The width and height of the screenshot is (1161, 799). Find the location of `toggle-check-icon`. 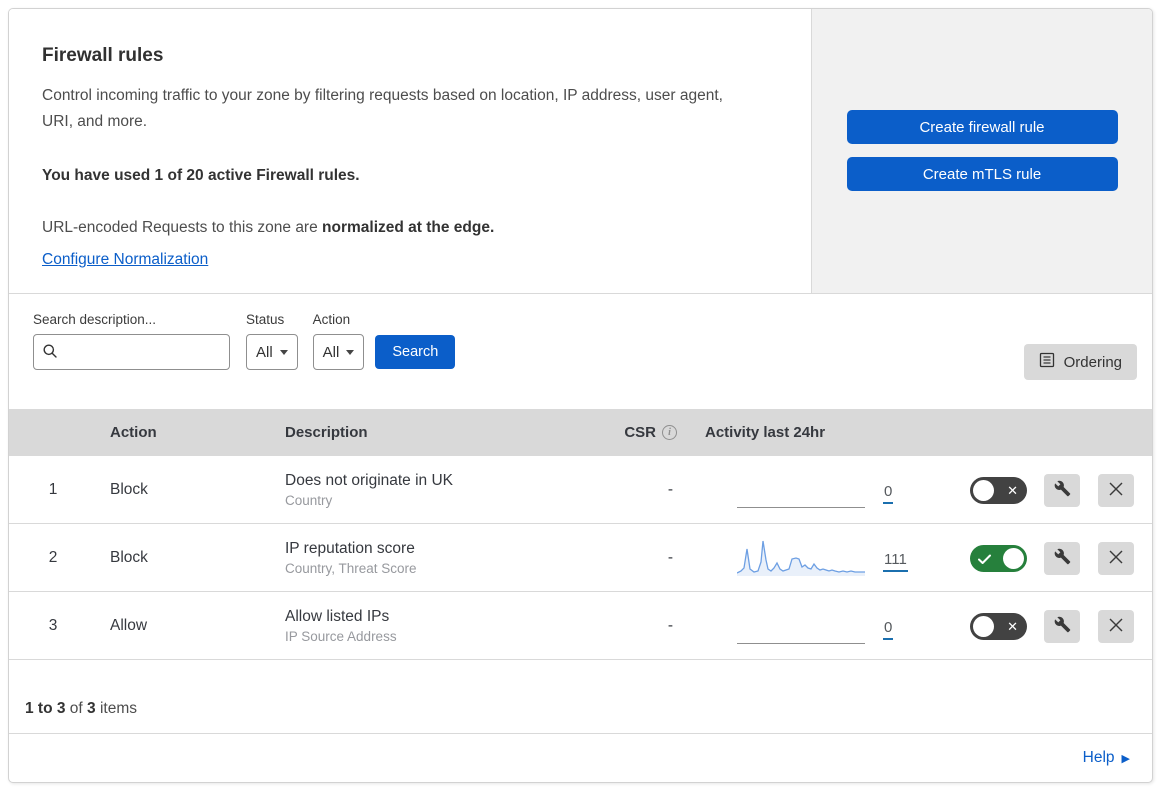

toggle-check-icon is located at coordinates (984, 561).